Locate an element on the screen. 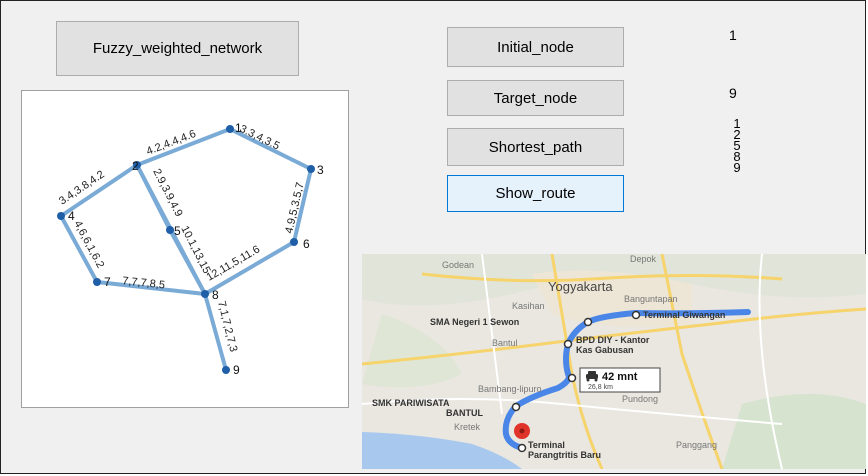 This screenshot has height=476, width=868. target-node-value: 9 is located at coordinates (733, 93).